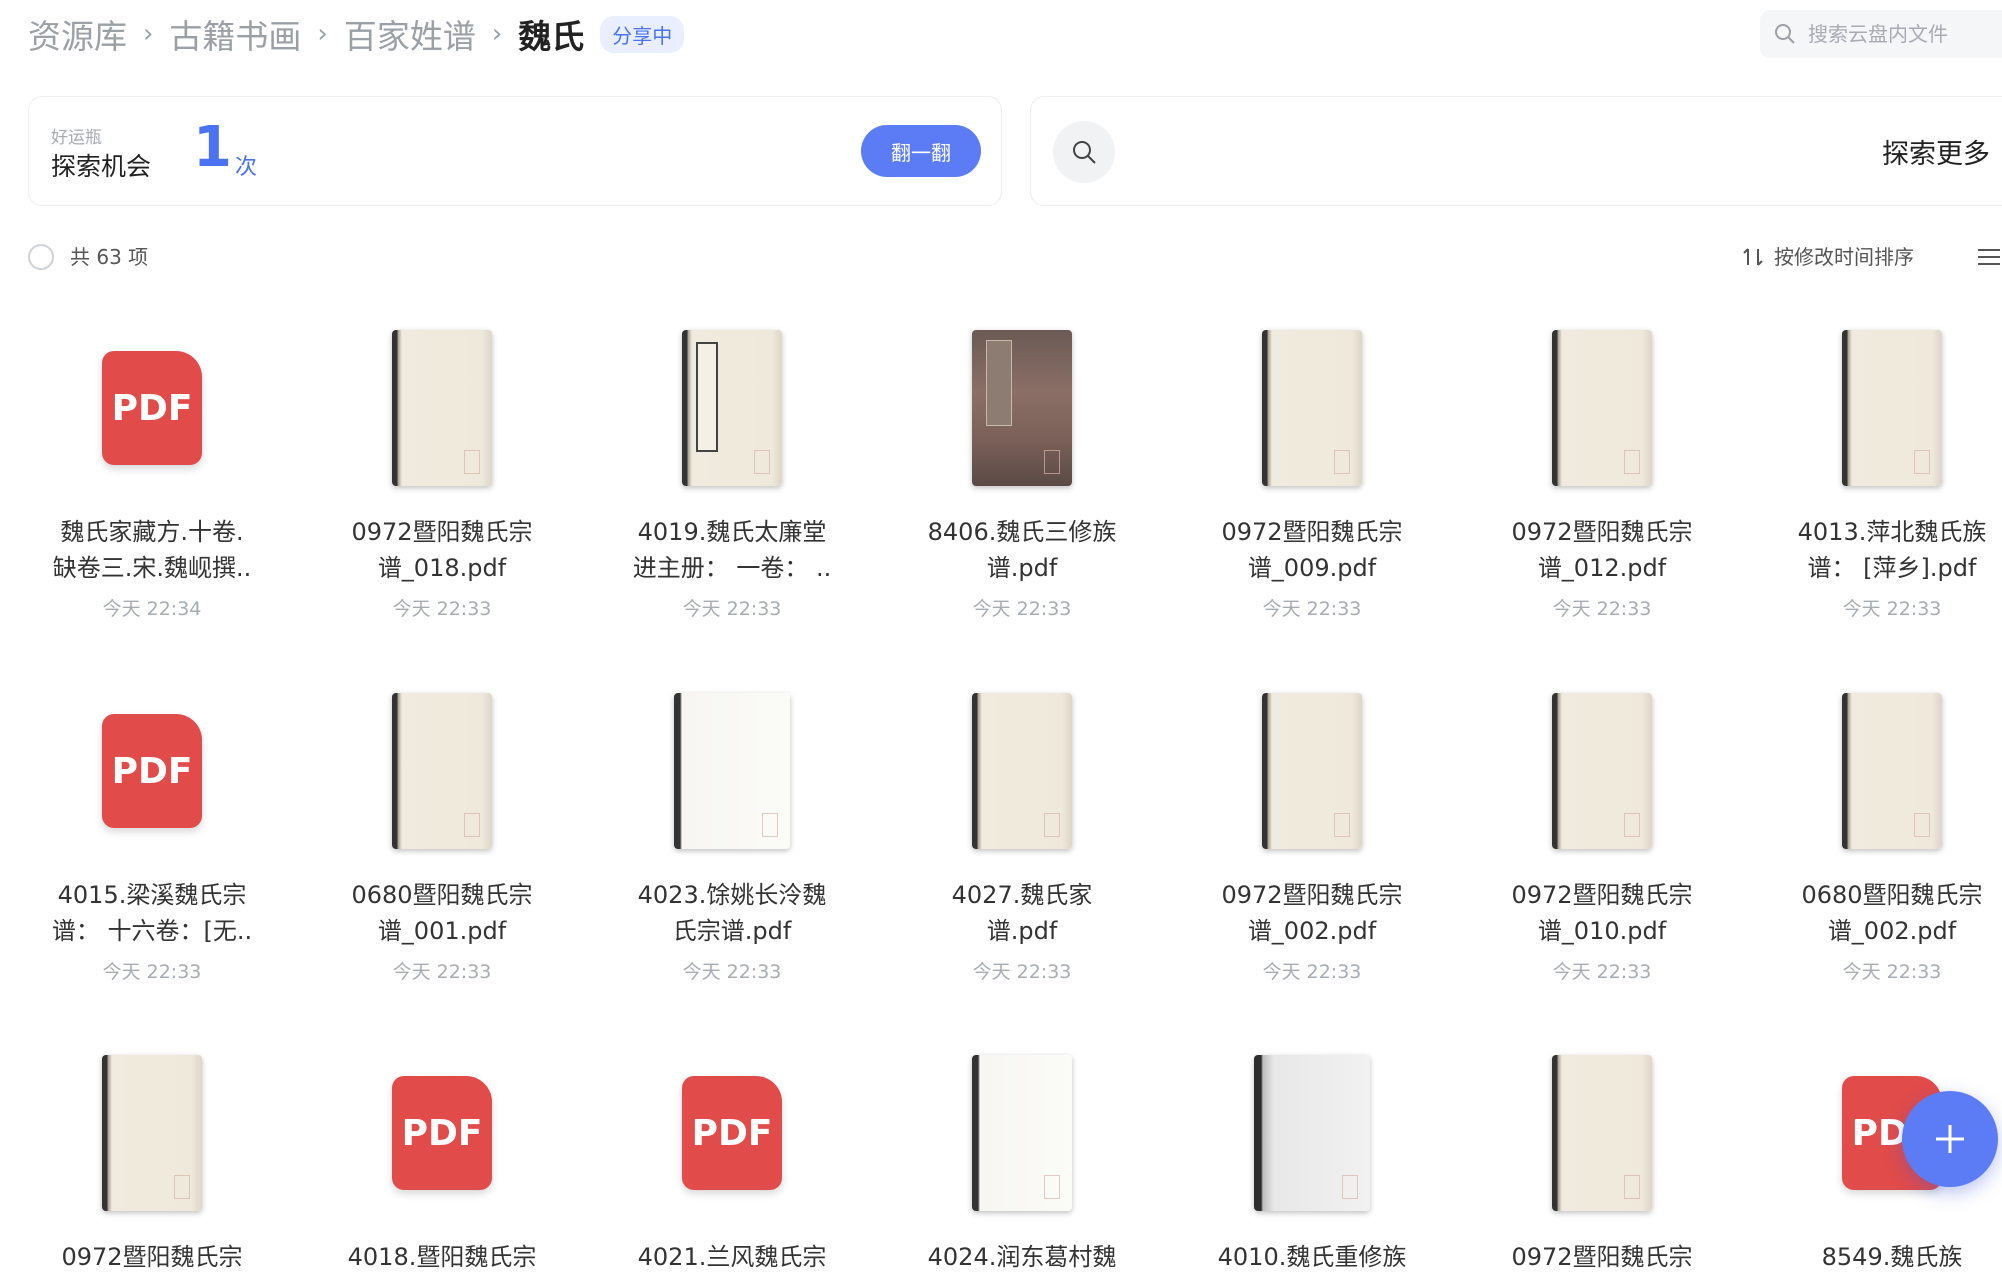 This screenshot has height=1275, width=2002. I want to click on breadcrumb-item-classics: 古籍书画, so click(235, 34).